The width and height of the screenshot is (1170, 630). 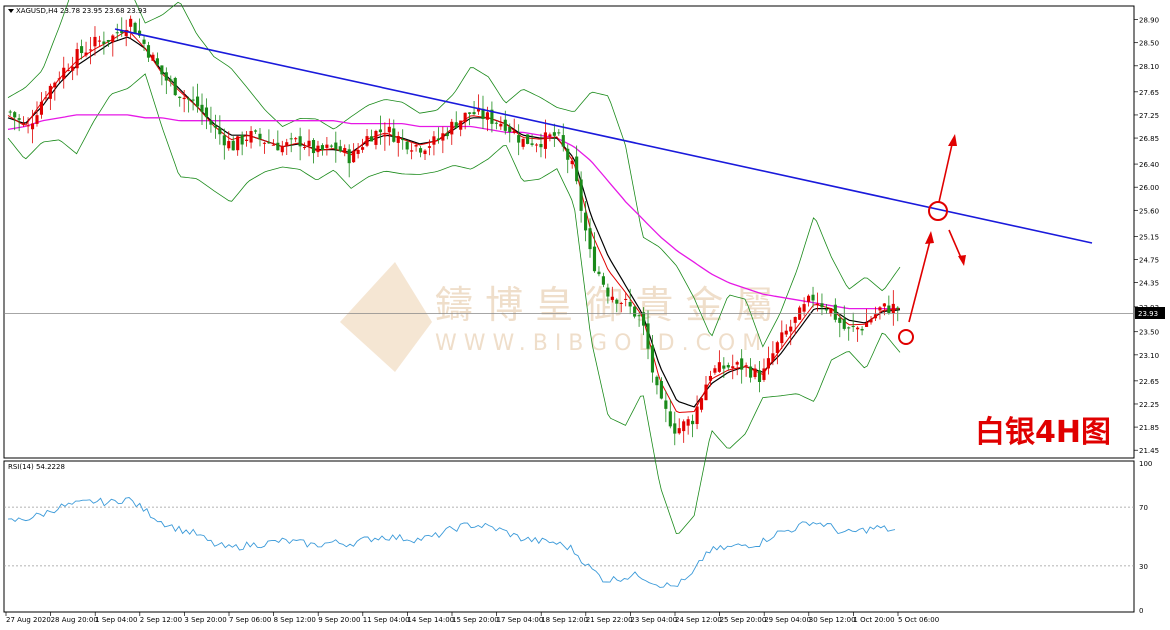 What do you see at coordinates (1148, 314) in the screenshot?
I see `price-tag: 23.93` at bounding box center [1148, 314].